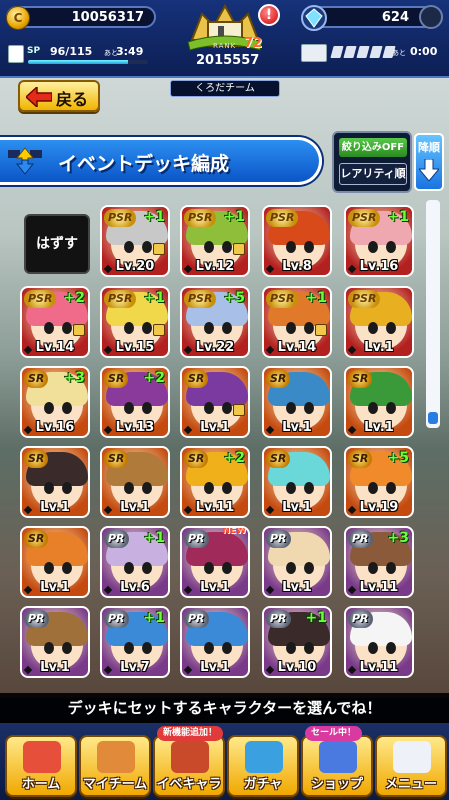  Describe the element at coordinates (433, 314) in the screenshot. I see `scrollbar-track` at that location.